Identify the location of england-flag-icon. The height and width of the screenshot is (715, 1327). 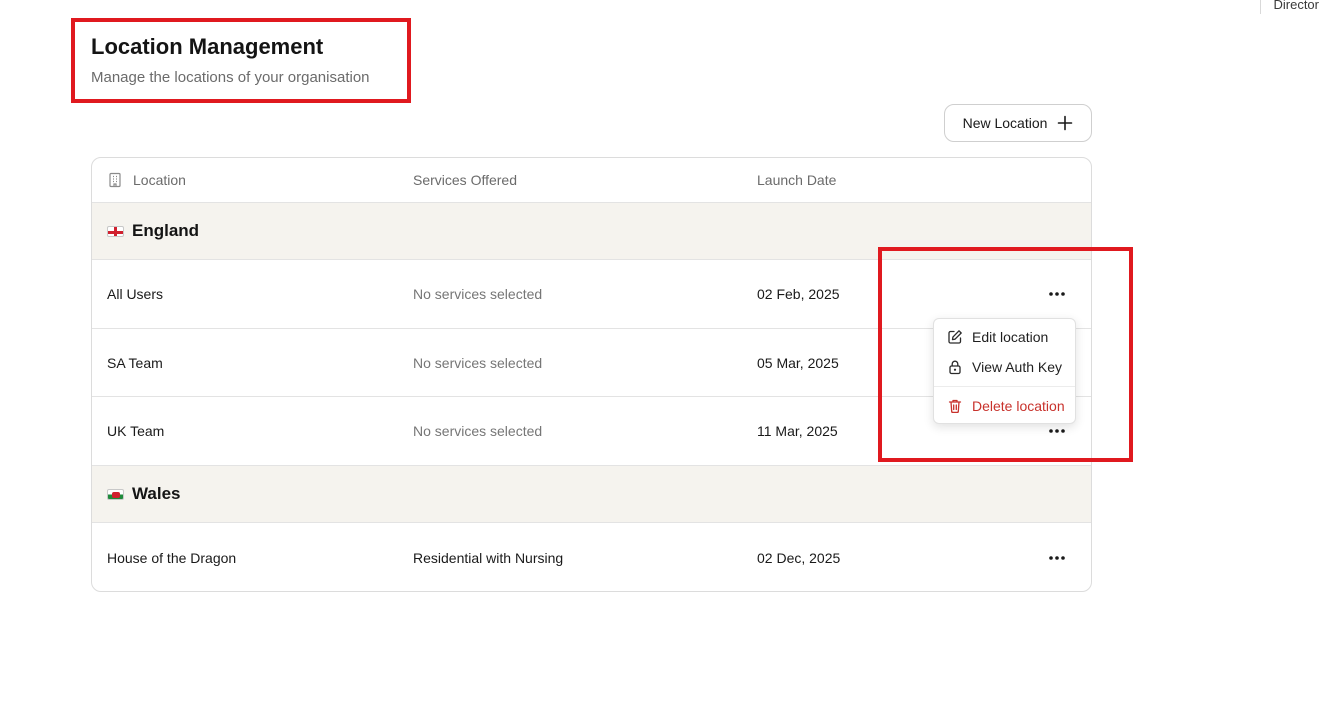
(115, 231).